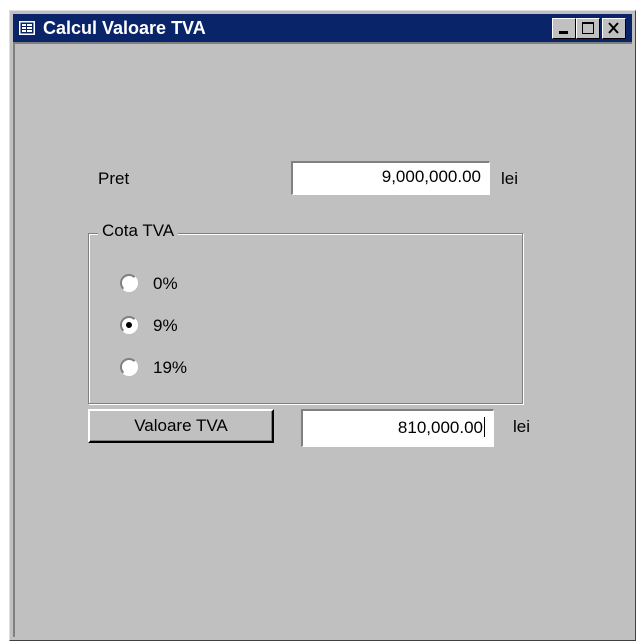 This screenshot has height=641, width=636. I want to click on title-bar: Calcul Valoare TVA, so click(322, 28).